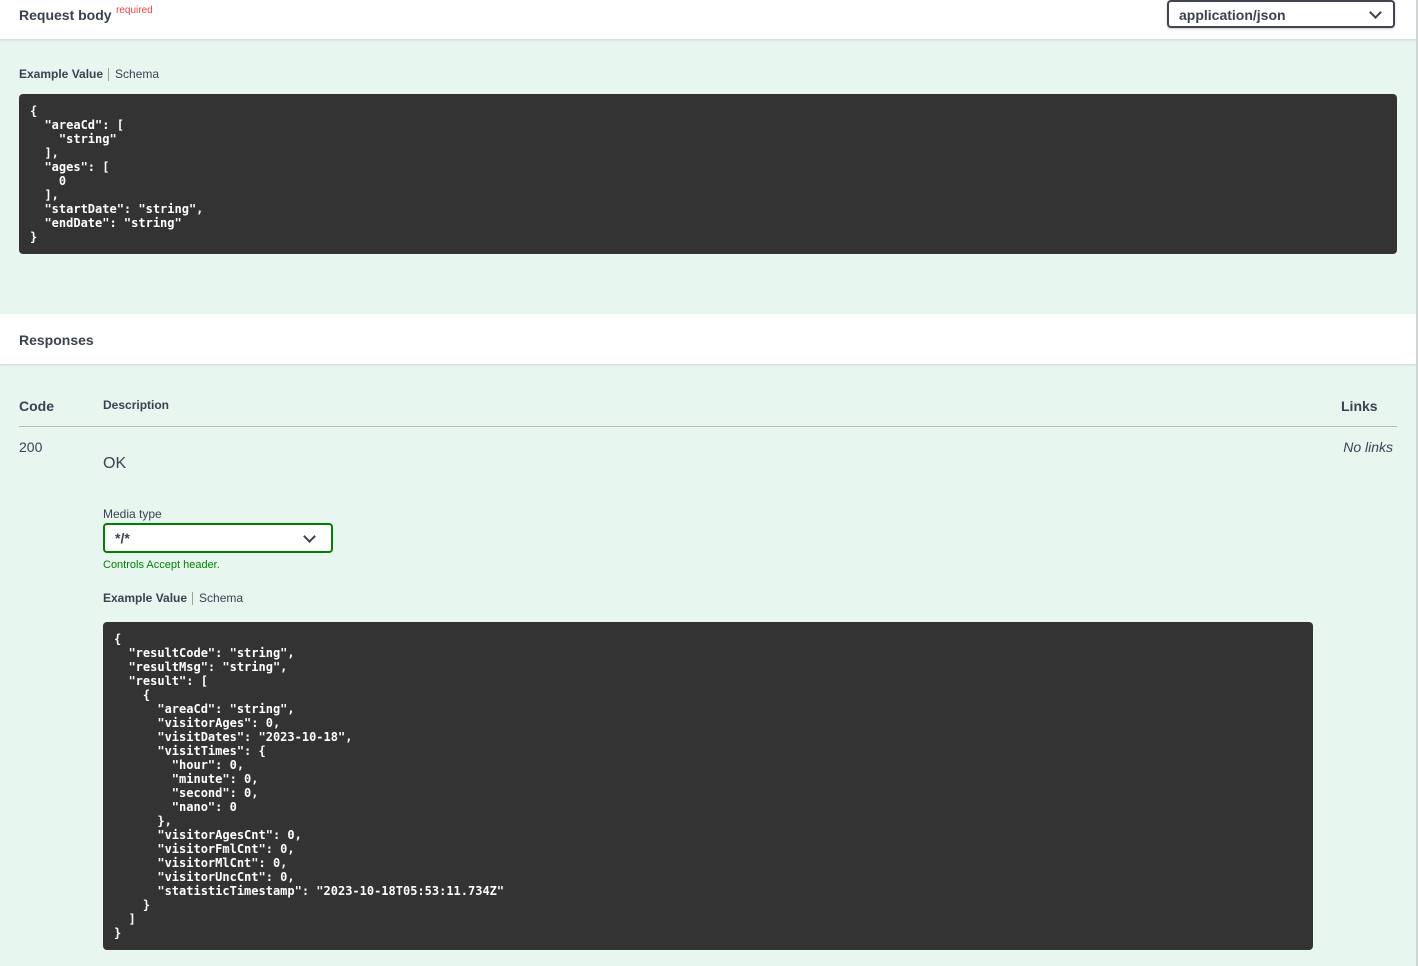 The image size is (1418, 966). Describe the element at coordinates (708, 339) in the screenshot. I see `responses-header: Responses` at that location.